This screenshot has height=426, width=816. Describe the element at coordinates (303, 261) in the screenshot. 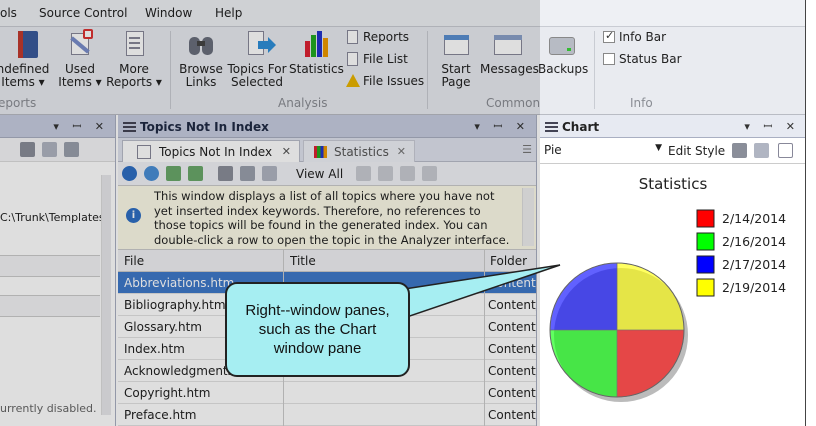

I see `column-header-title: Title` at that location.